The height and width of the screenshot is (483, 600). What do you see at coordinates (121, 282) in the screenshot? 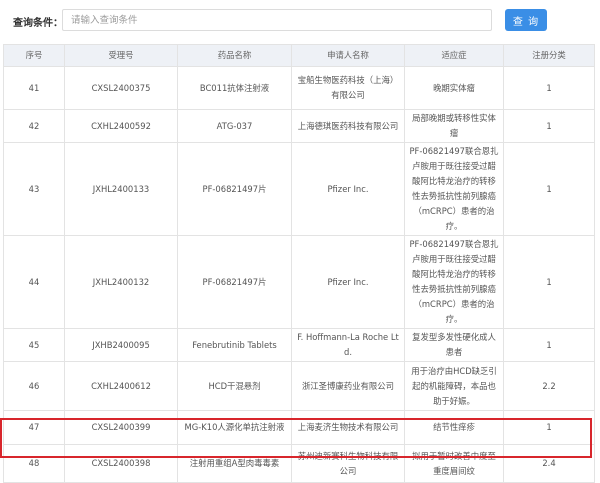
I see `cell-acceptance-no: JXHL2400132` at bounding box center [121, 282].